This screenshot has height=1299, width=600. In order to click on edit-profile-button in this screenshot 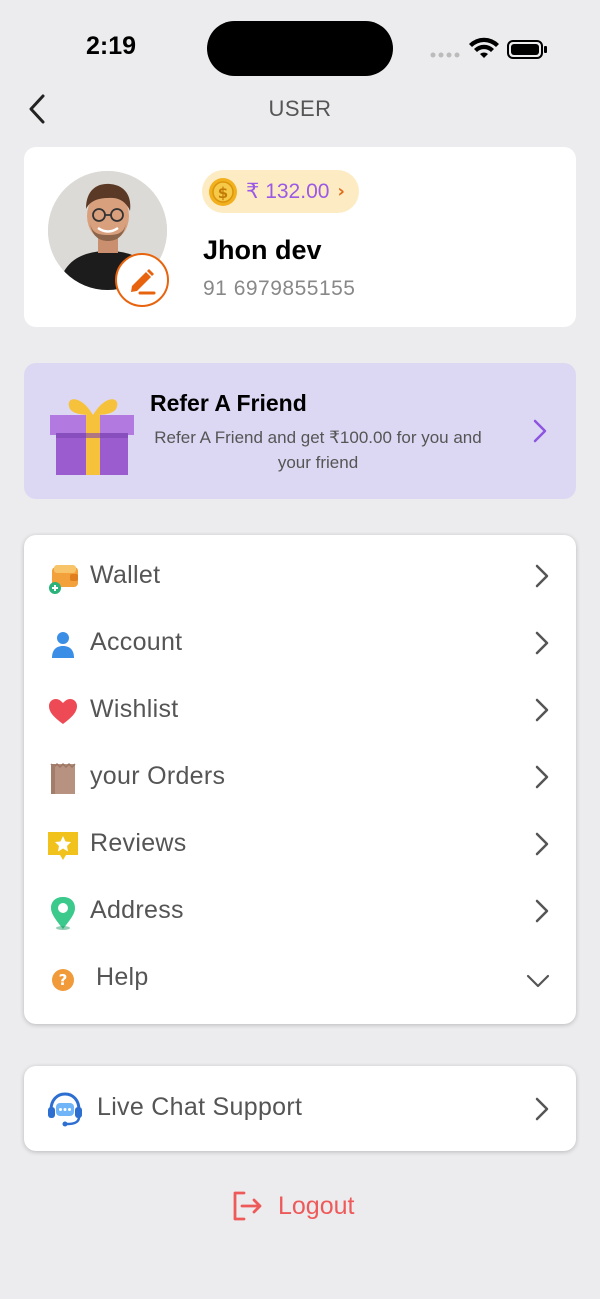, I will do `click(142, 280)`.